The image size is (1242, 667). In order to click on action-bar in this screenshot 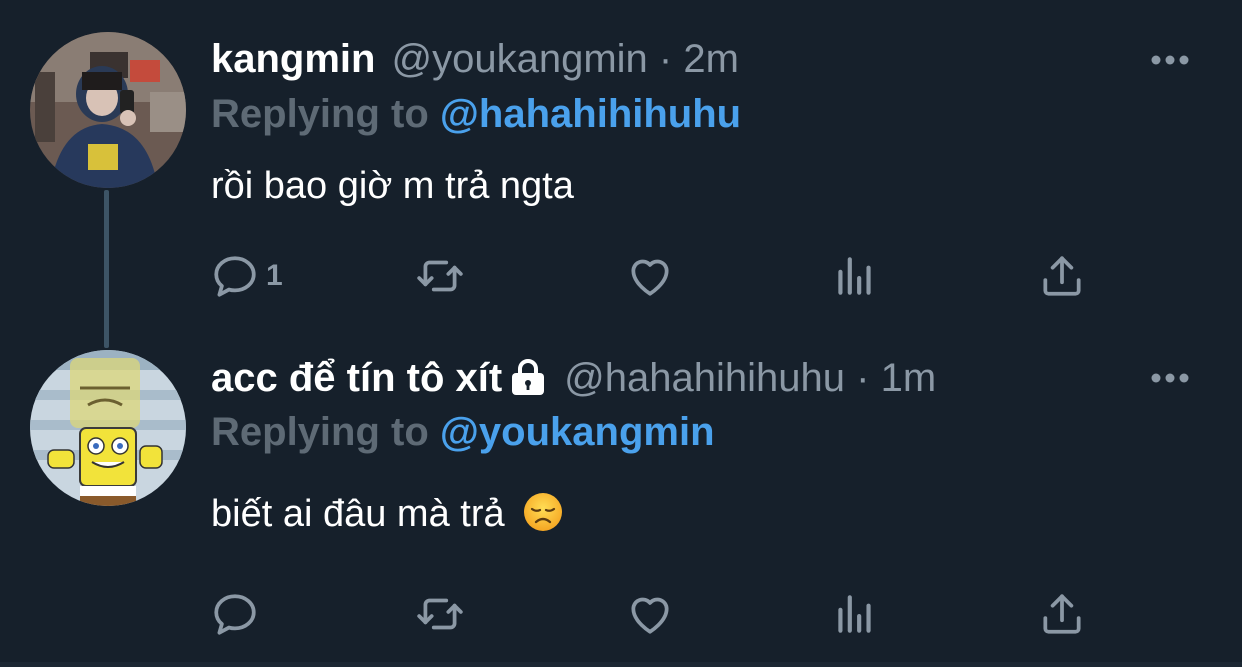, I will do `click(650, 614)`.